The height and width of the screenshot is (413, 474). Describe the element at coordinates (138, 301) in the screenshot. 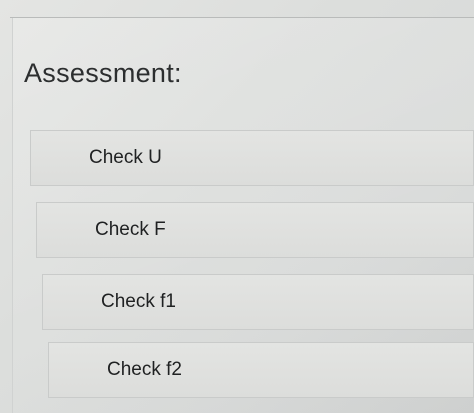

I see `check-f1-label: Check f1` at that location.